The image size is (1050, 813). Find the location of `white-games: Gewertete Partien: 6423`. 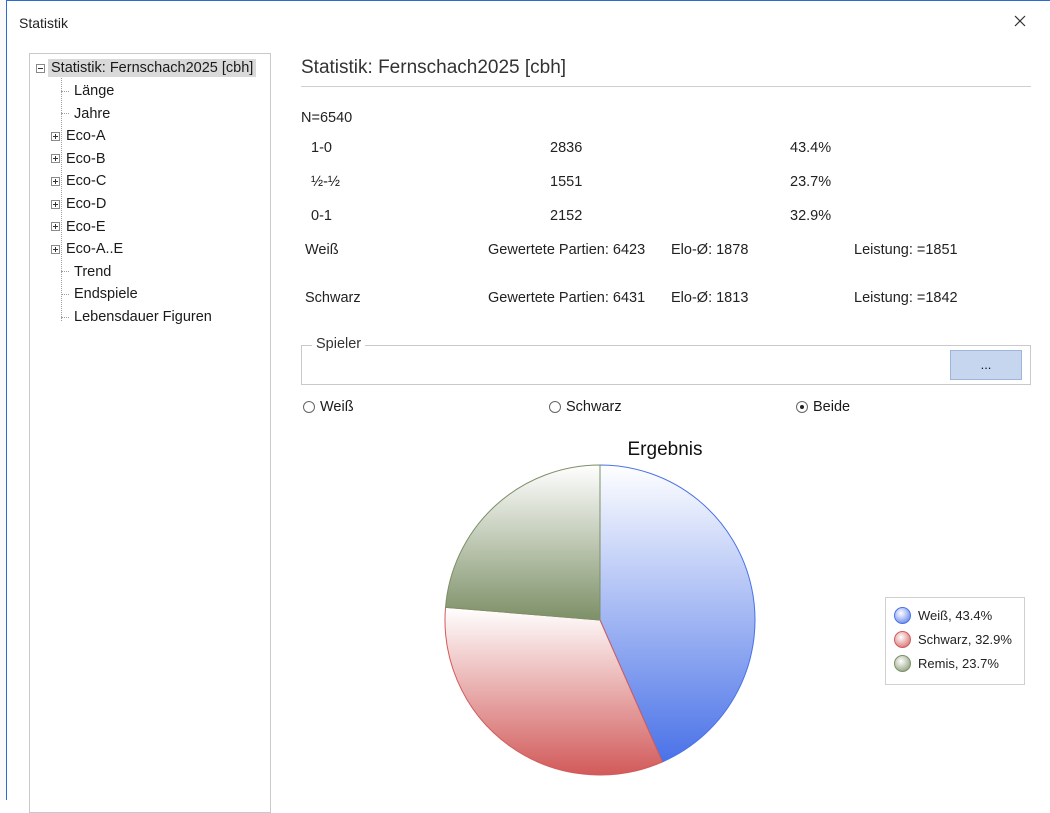

white-games: Gewertete Partien: 6423 is located at coordinates (567, 250).